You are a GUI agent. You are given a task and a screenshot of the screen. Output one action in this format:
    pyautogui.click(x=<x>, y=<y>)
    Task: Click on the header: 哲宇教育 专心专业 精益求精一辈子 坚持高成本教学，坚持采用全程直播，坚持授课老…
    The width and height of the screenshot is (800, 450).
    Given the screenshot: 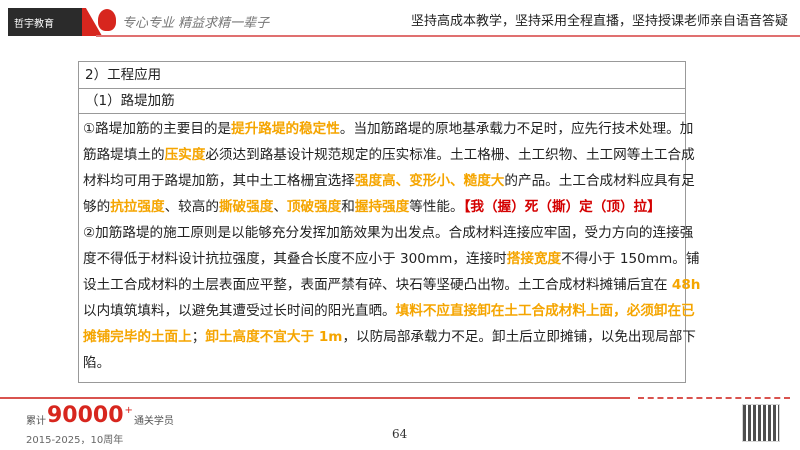 What is the action you would take?
    pyautogui.click(x=400, y=18)
    